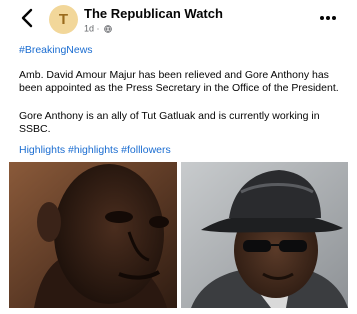 This screenshot has width=357, height=314. I want to click on post-time: 1d, so click(89, 29).